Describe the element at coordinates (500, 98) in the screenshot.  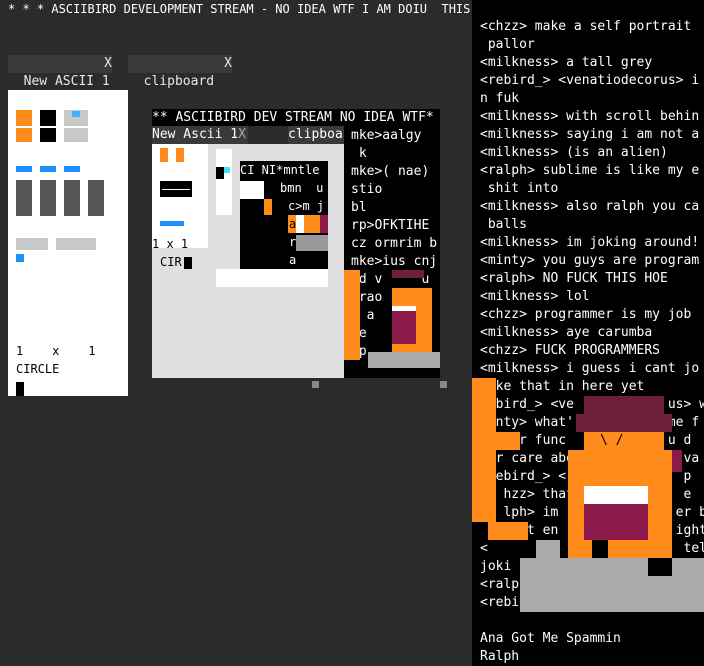
I see `chat-message: n fuk` at that location.